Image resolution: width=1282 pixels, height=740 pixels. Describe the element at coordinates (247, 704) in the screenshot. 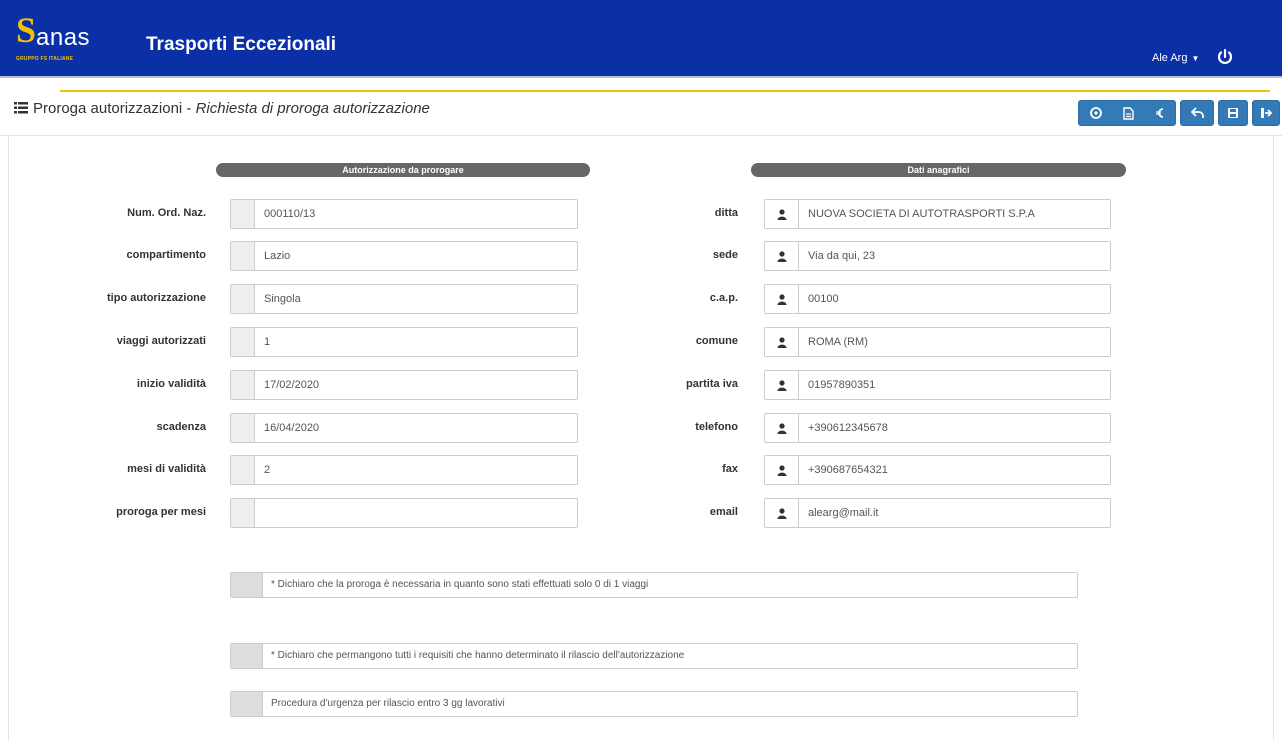

I see `urgency-checkbox` at that location.